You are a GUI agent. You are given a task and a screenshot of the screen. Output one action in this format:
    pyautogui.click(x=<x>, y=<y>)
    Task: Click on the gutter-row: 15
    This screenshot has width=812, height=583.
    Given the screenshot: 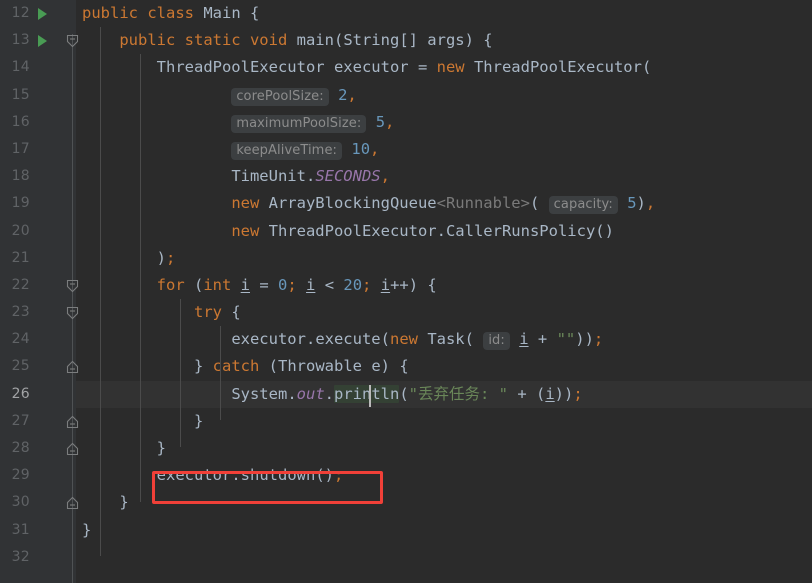 What is the action you would take?
    pyautogui.click(x=38, y=95)
    